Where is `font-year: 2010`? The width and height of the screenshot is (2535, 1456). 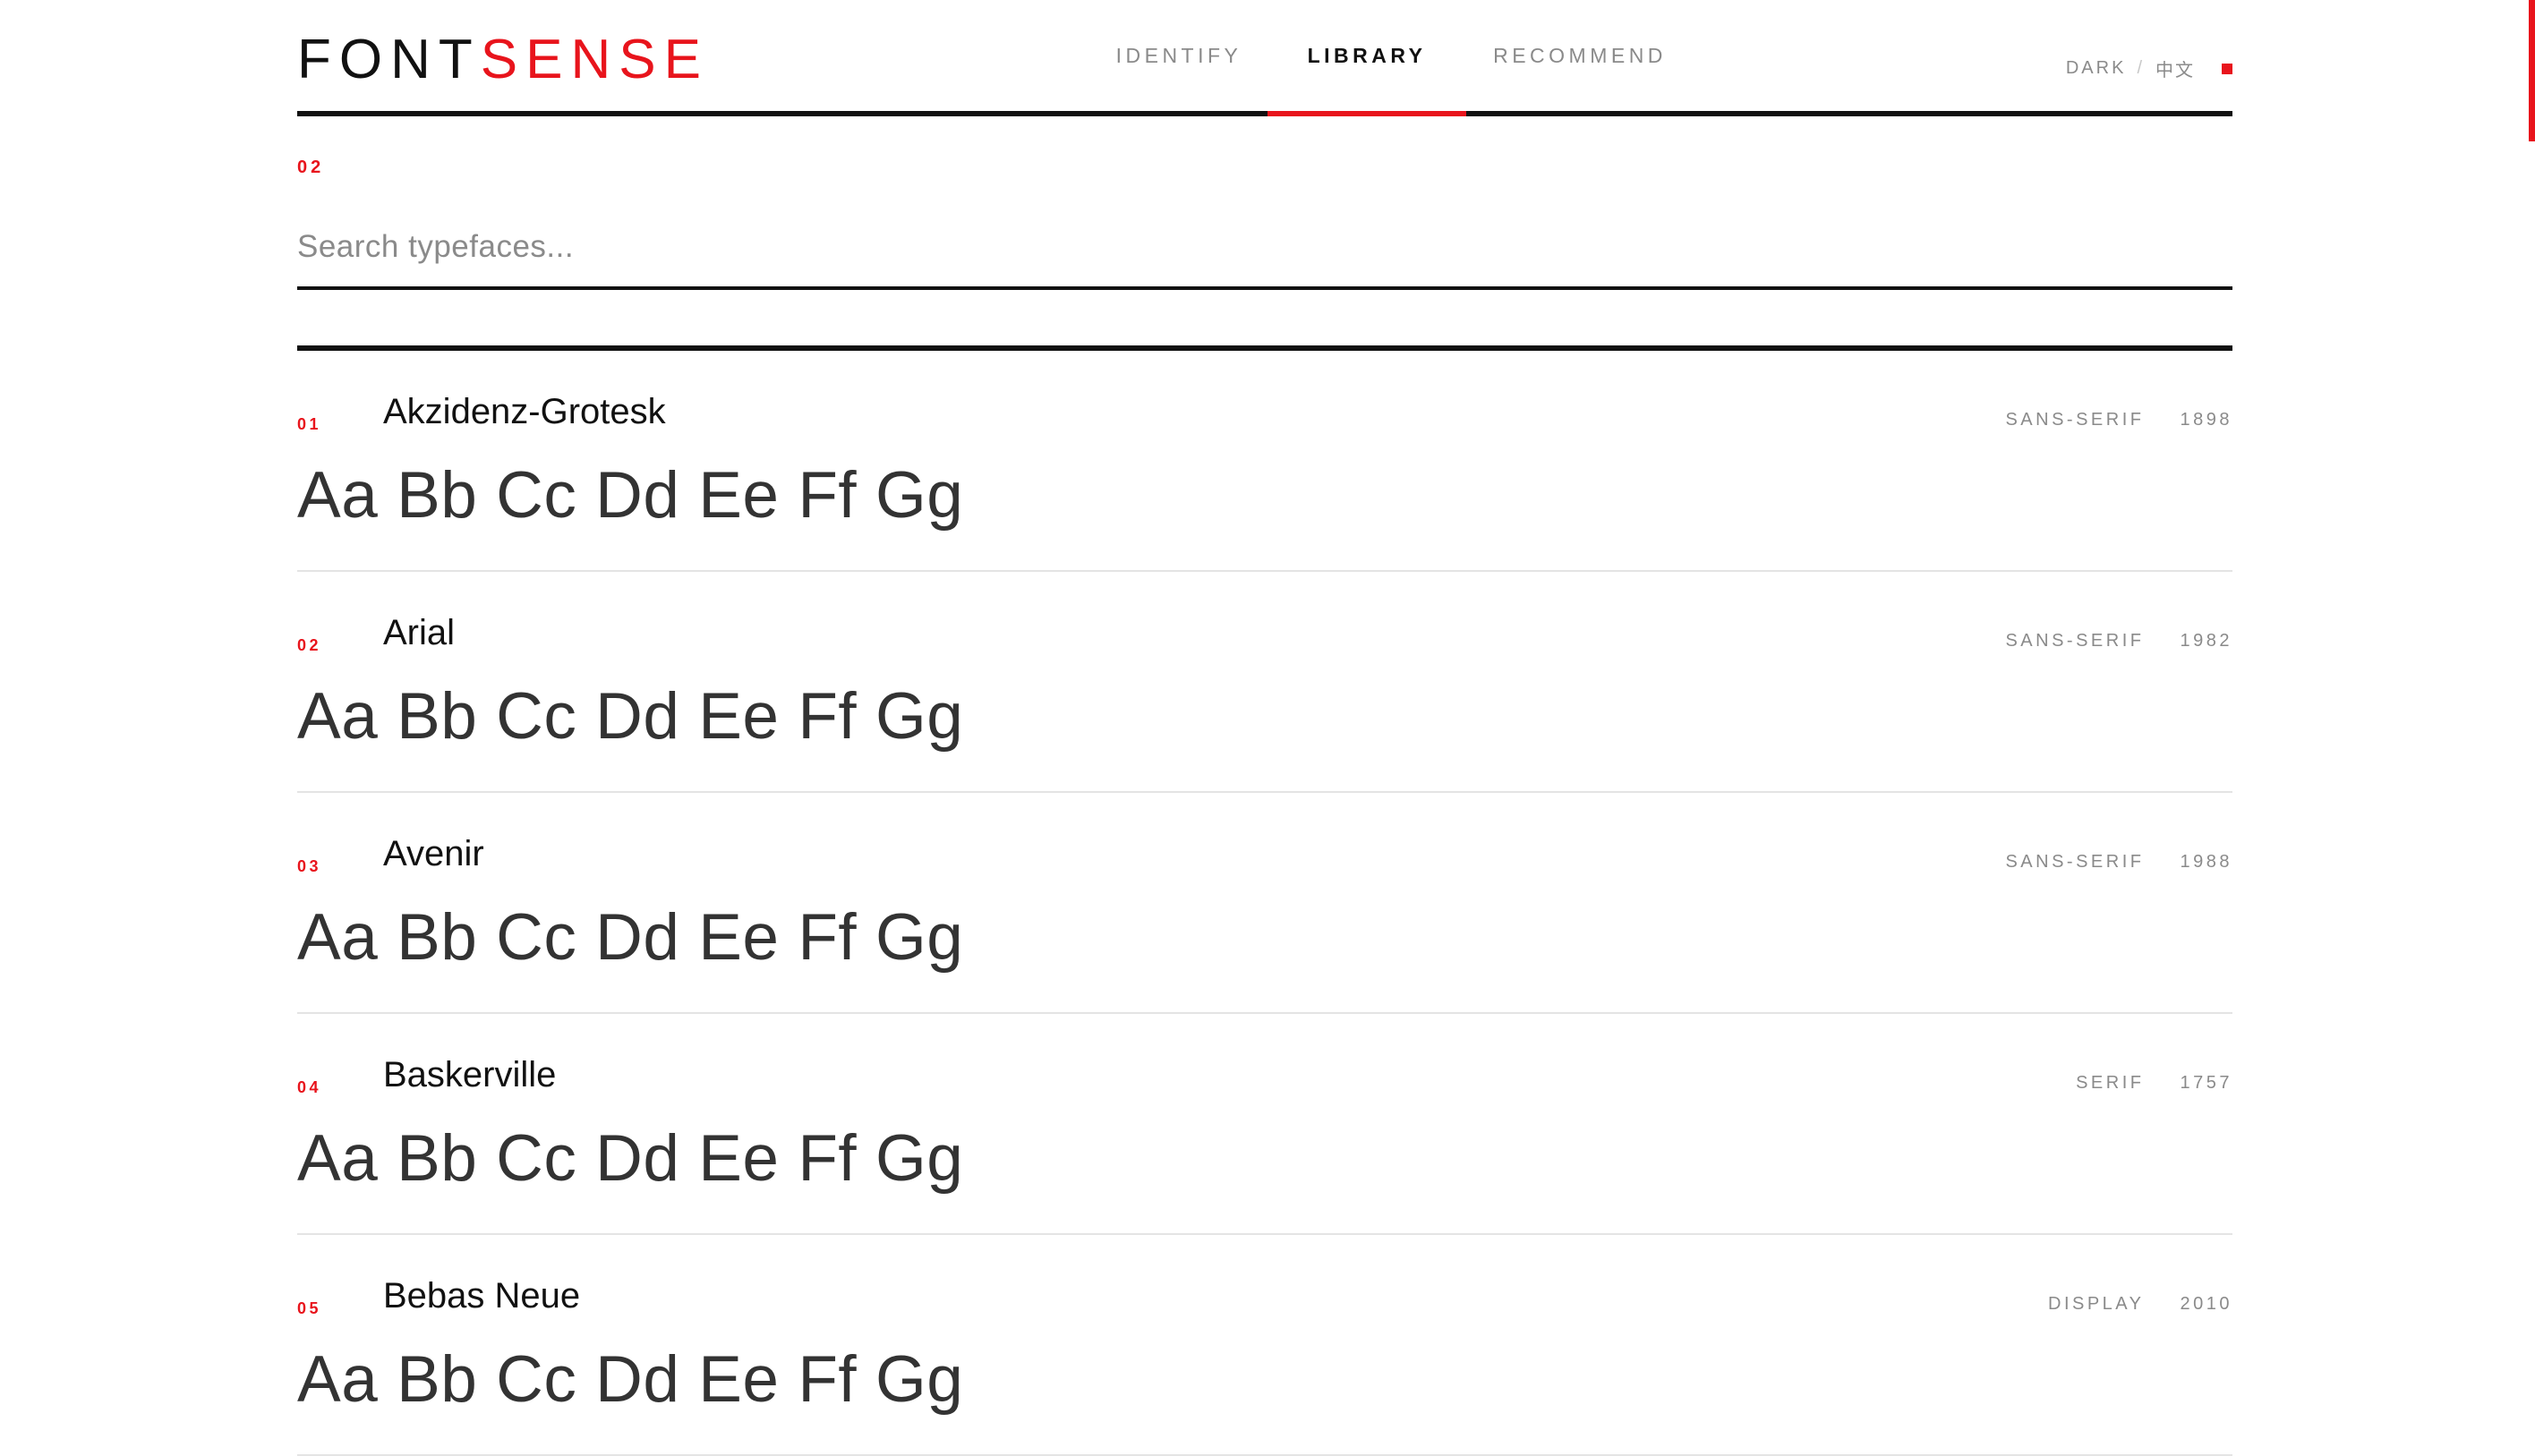
font-year: 2010 is located at coordinates (2206, 1304).